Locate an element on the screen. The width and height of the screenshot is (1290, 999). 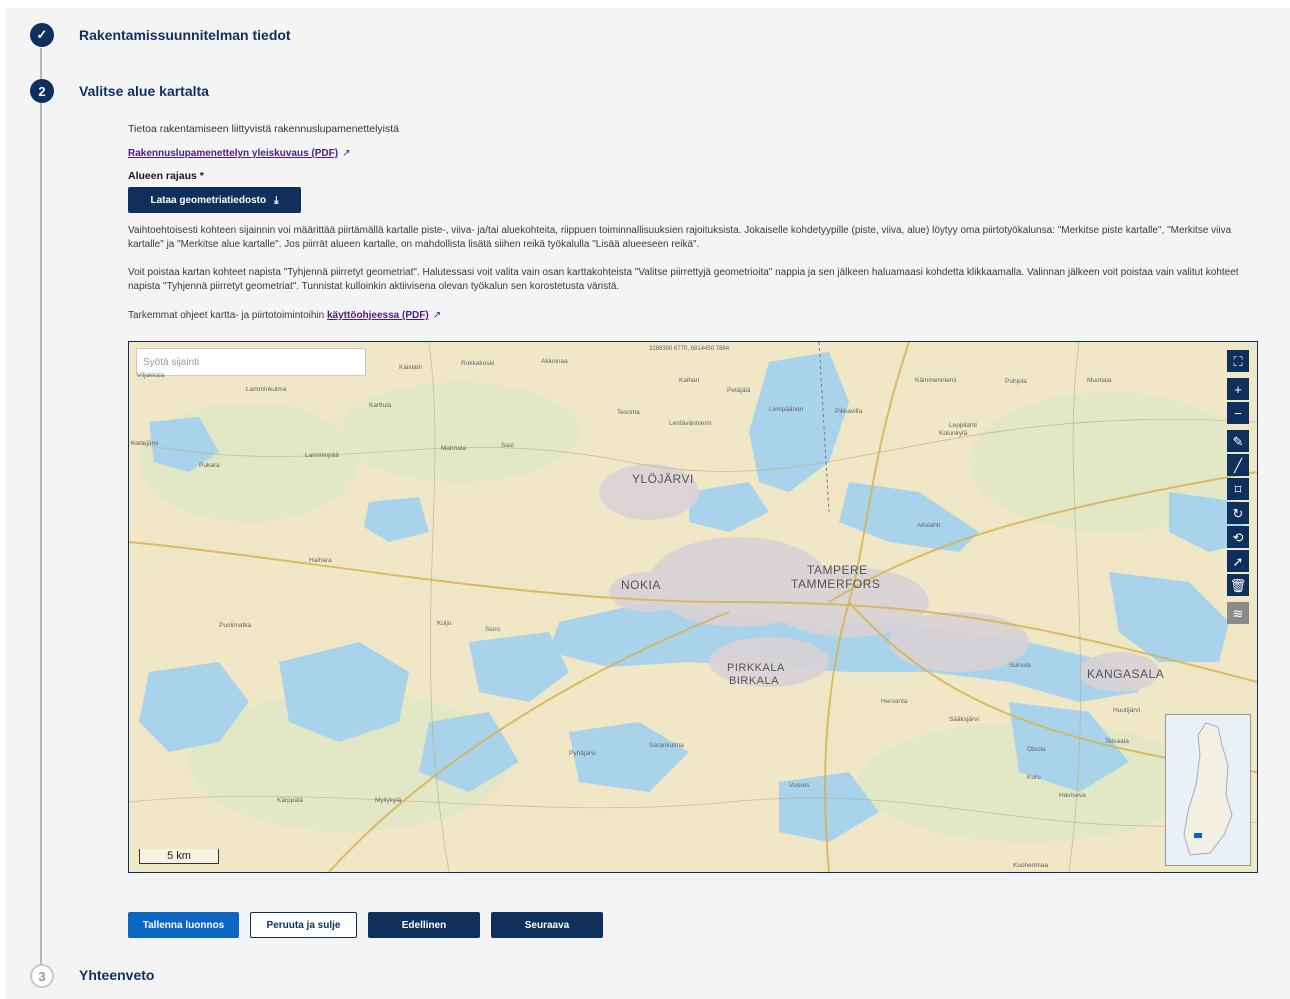
save-draft-button: Tallenna luonnos is located at coordinates (183, 925).